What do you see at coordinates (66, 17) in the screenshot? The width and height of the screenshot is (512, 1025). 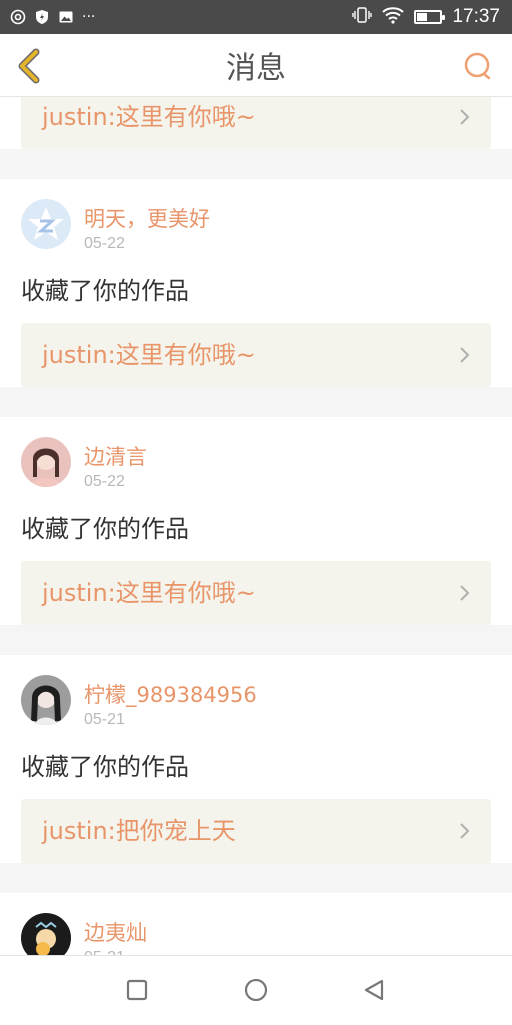 I see `image-icon` at bounding box center [66, 17].